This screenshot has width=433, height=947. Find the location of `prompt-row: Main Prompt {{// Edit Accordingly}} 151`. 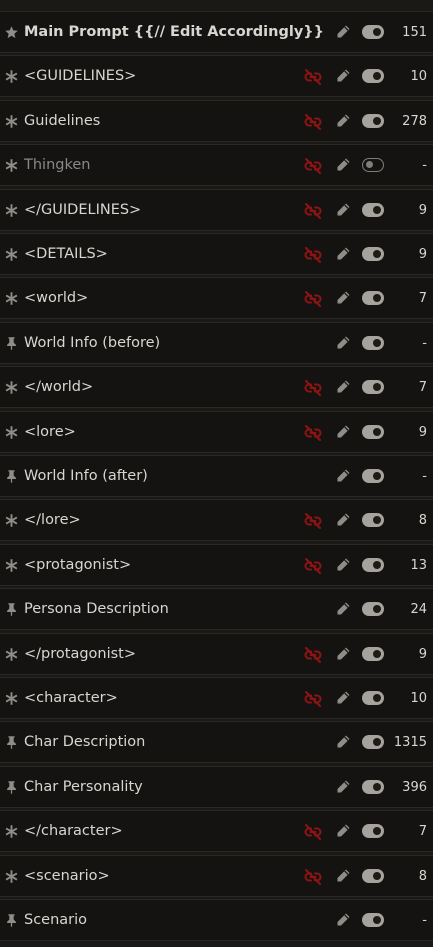

prompt-row: Main Prompt {{// Edit Accordingly}} 151 is located at coordinates (216, 32).